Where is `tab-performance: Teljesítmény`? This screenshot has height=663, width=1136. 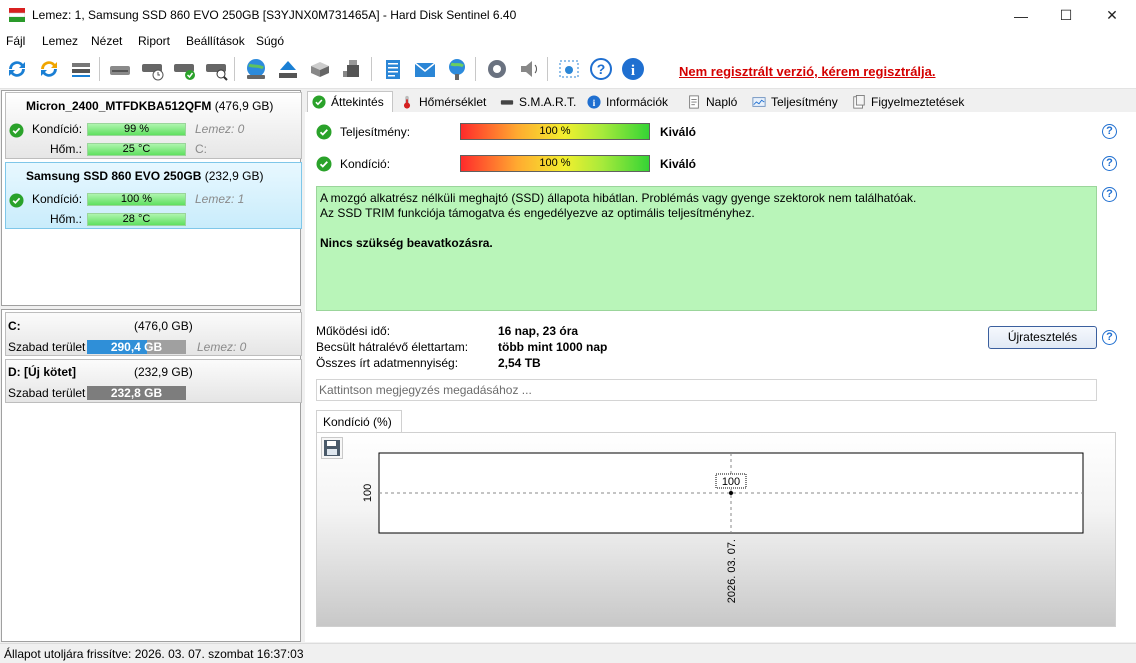
tab-performance: Teljesítmény is located at coordinates (795, 101).